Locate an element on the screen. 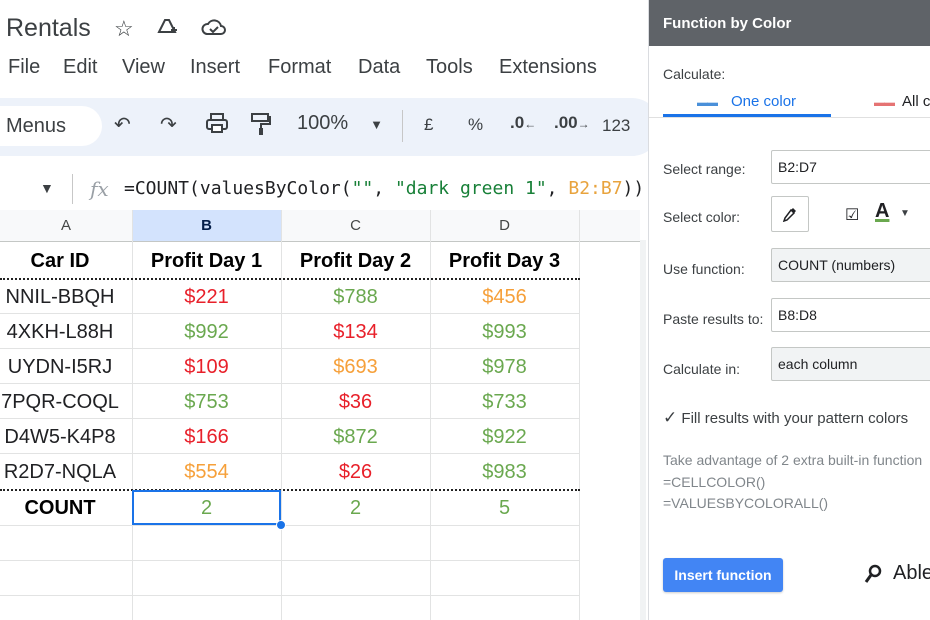  menu-edit: Edit is located at coordinates (80, 67).